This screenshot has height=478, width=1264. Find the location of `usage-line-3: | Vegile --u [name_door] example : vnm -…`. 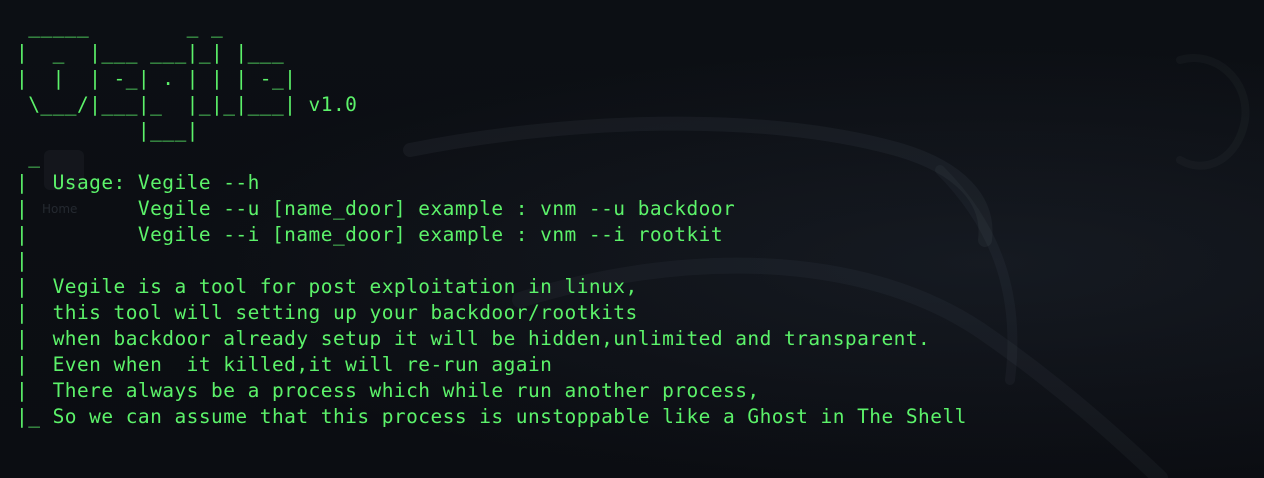

usage-line-3: | Vegile --u [name_door] example : vnm -… is located at coordinates (376, 208).